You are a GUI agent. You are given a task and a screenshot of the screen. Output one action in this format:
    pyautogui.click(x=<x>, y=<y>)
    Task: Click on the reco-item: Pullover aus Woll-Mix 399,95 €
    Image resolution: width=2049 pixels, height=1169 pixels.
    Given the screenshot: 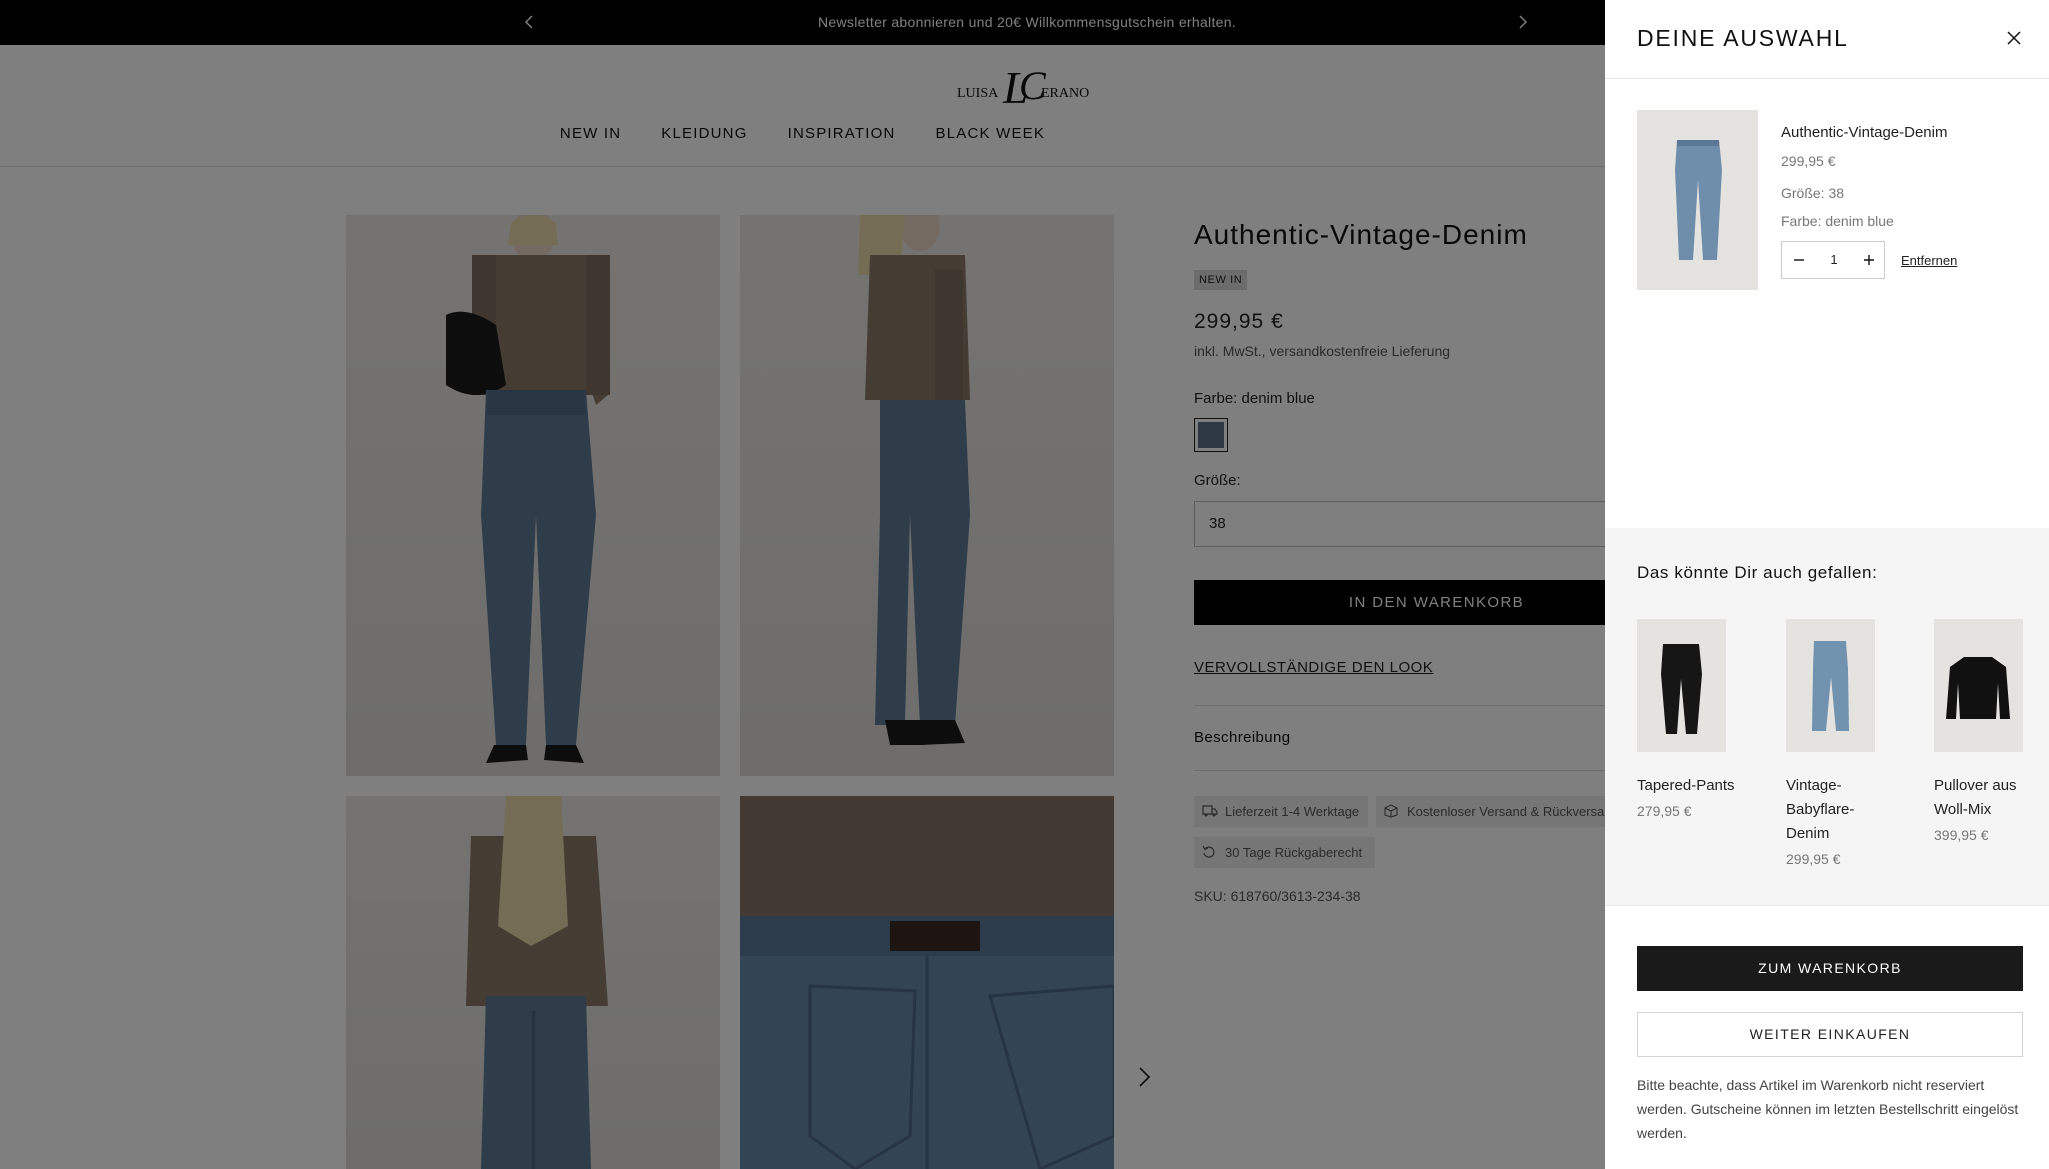 What is the action you would take?
    pyautogui.click(x=1989, y=731)
    